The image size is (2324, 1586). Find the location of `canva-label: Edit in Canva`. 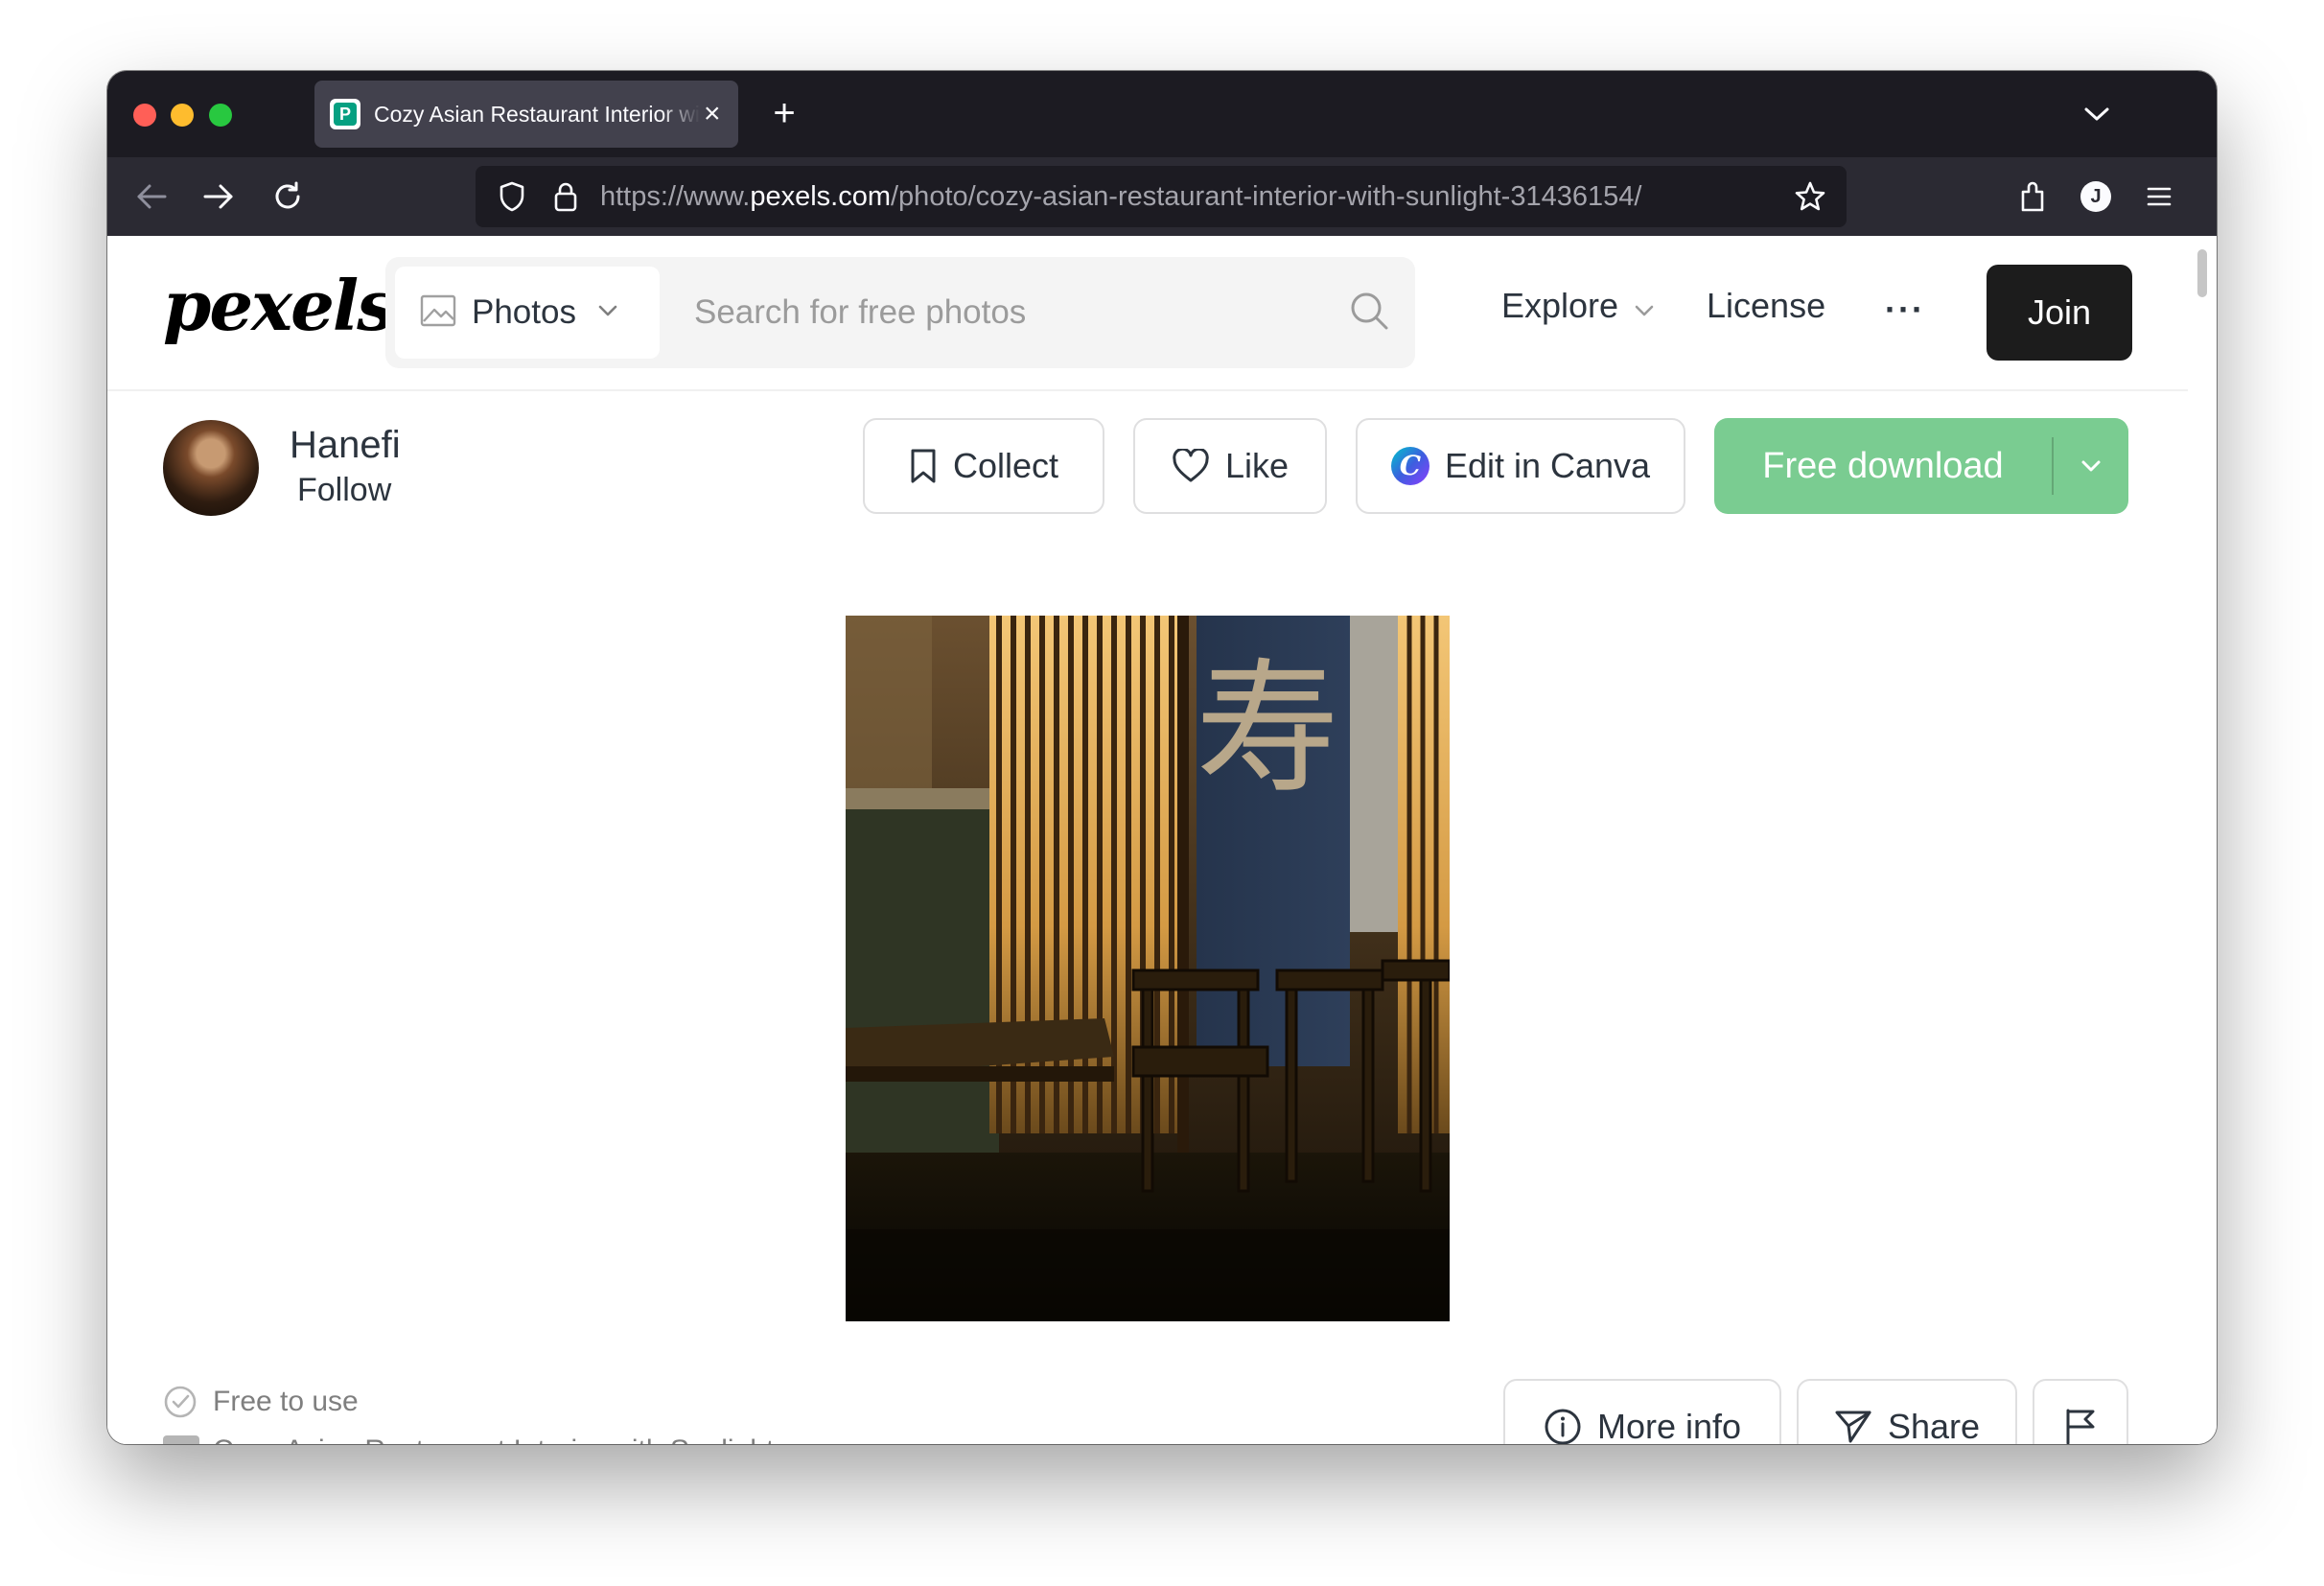

canva-label: Edit in Canva is located at coordinates (1547, 466).